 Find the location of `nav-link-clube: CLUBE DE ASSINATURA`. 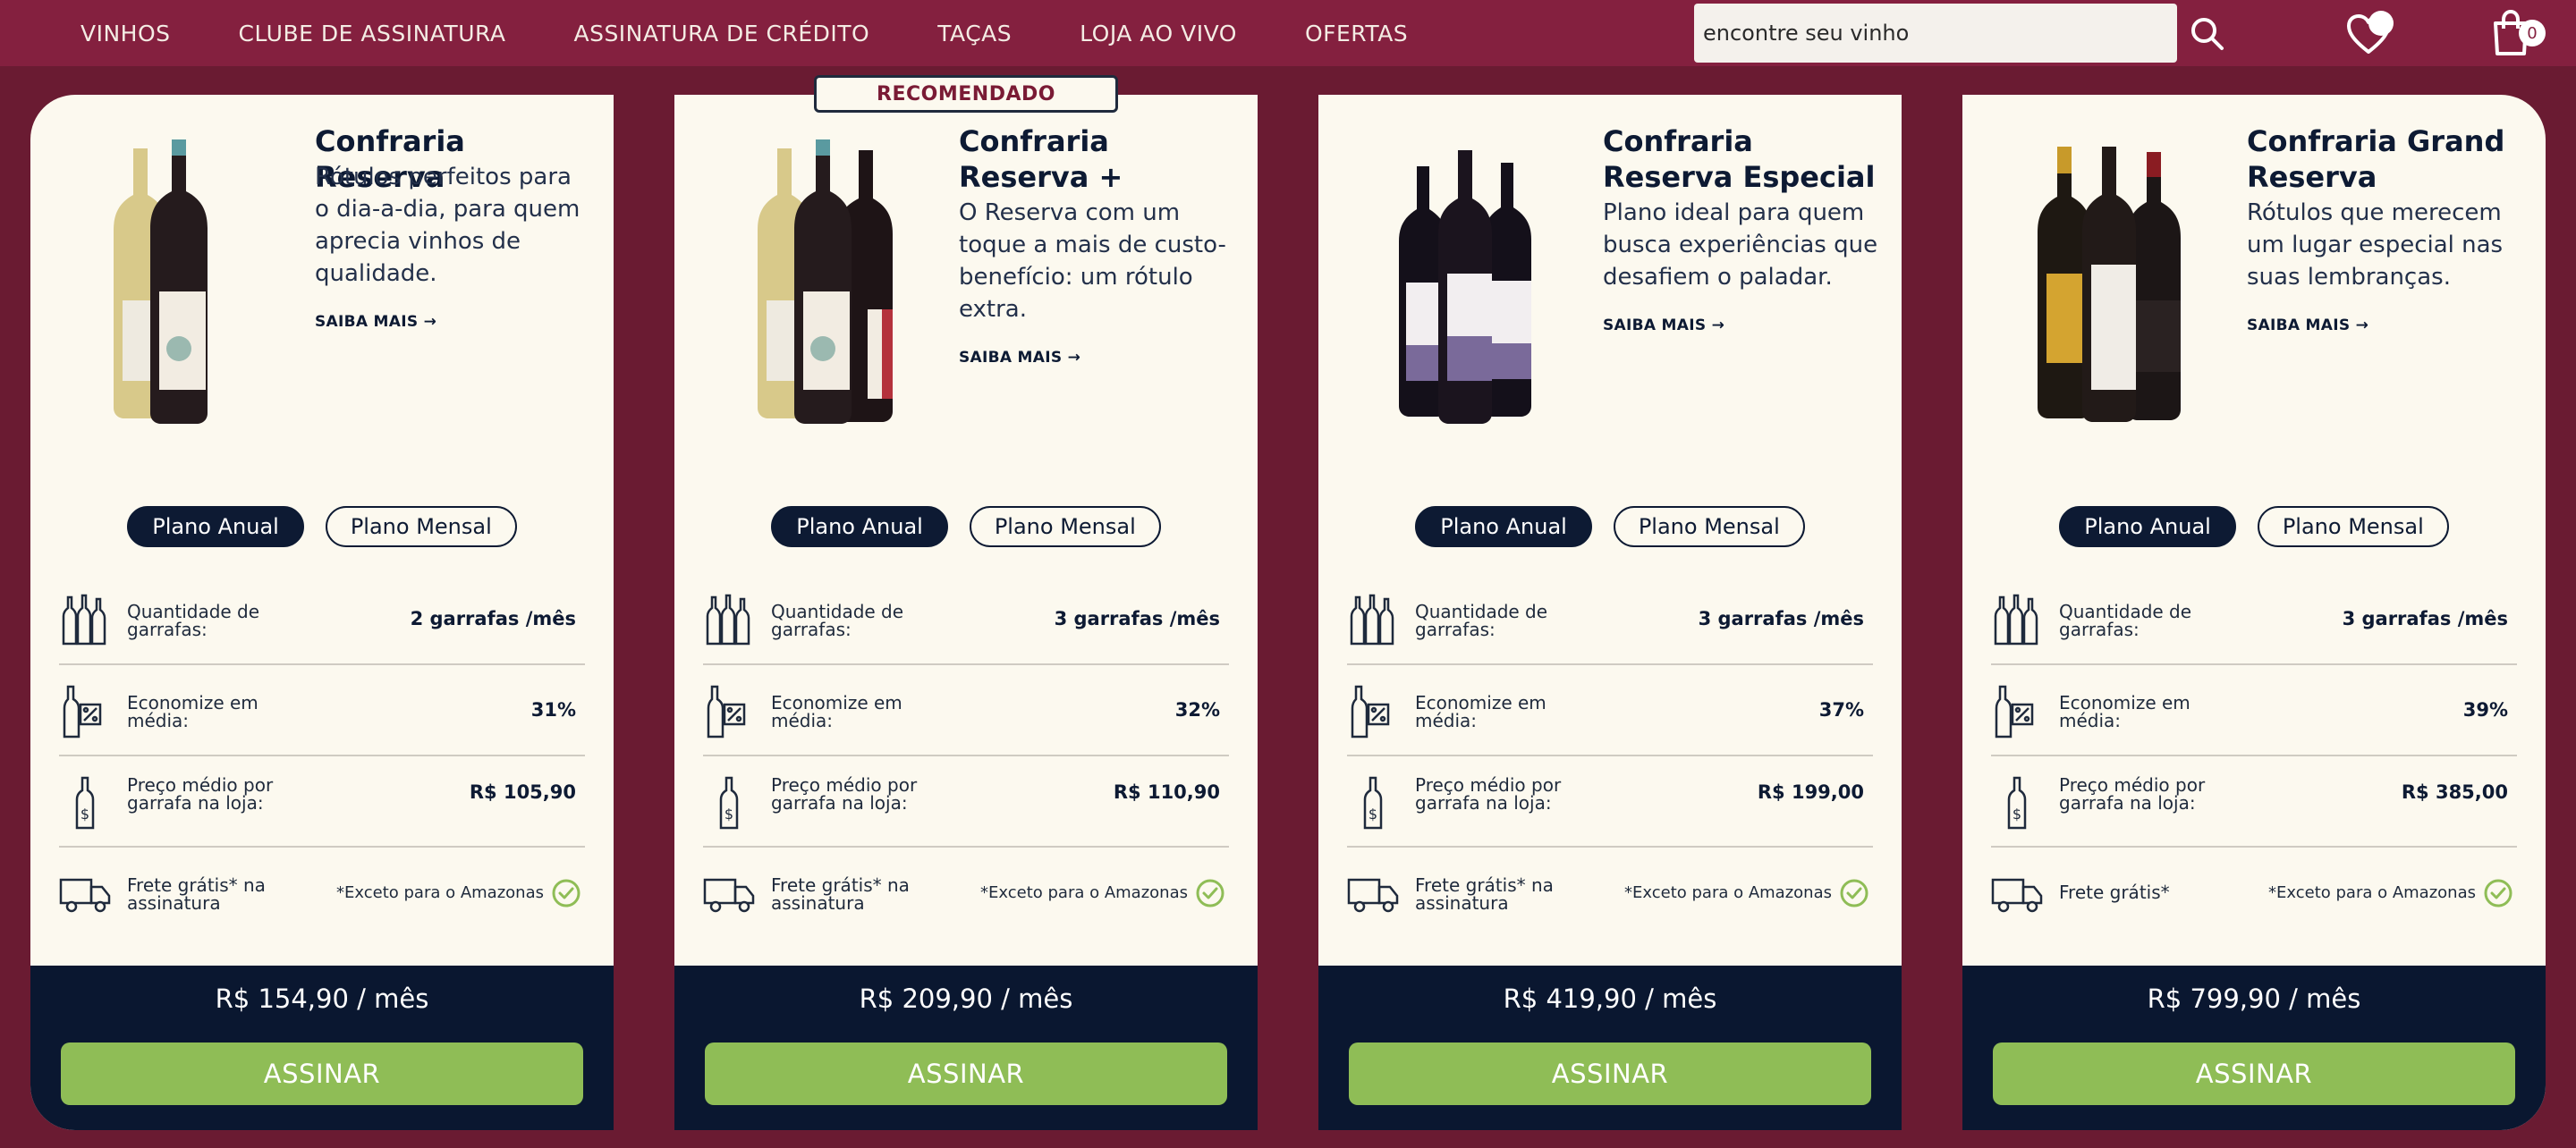

nav-link-clube: CLUBE DE ASSINATURA is located at coordinates (372, 33).